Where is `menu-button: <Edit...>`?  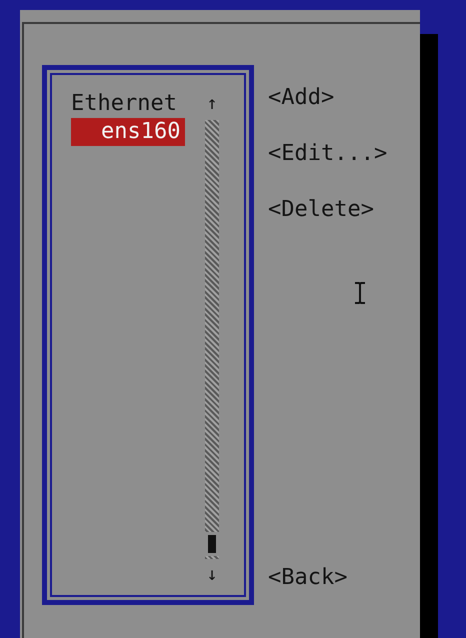
menu-button: <Edit...> is located at coordinates (328, 153).